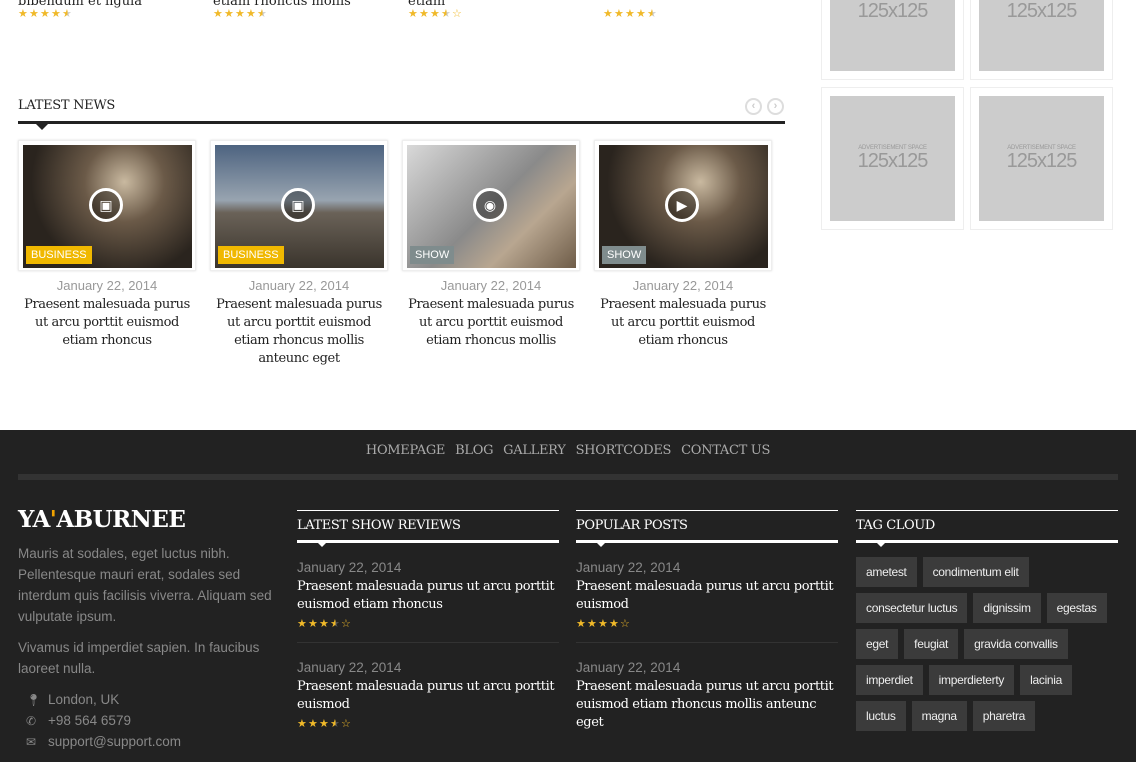 Image resolution: width=1136 pixels, height=762 pixels. What do you see at coordinates (498, 4) in the screenshot?
I see `item-title: etiam` at bounding box center [498, 4].